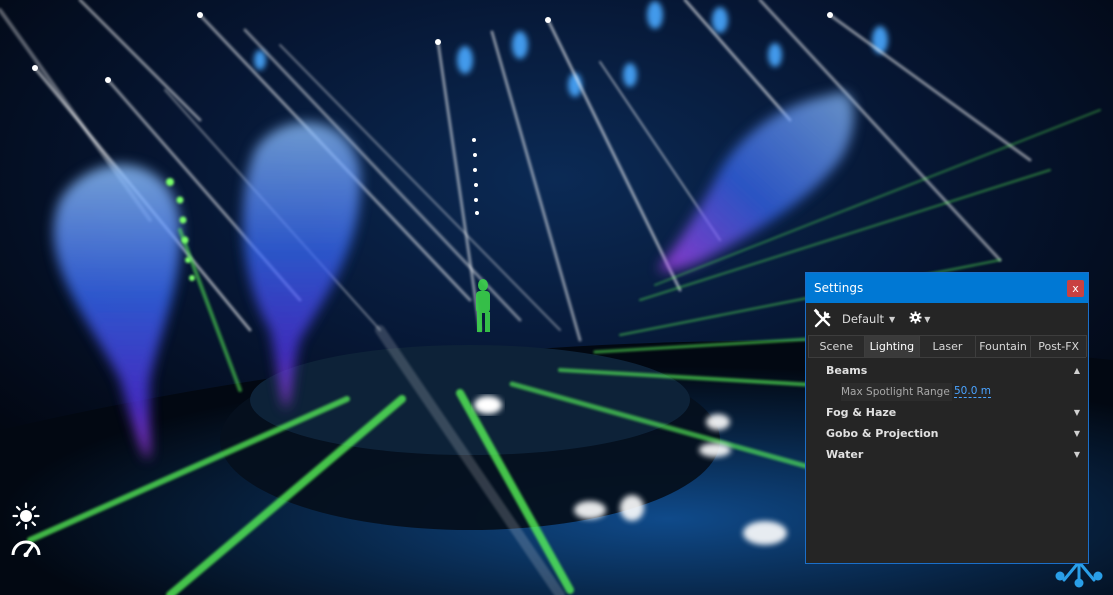  What do you see at coordinates (845, 454) in the screenshot?
I see `section-water-label: Water` at bounding box center [845, 454].